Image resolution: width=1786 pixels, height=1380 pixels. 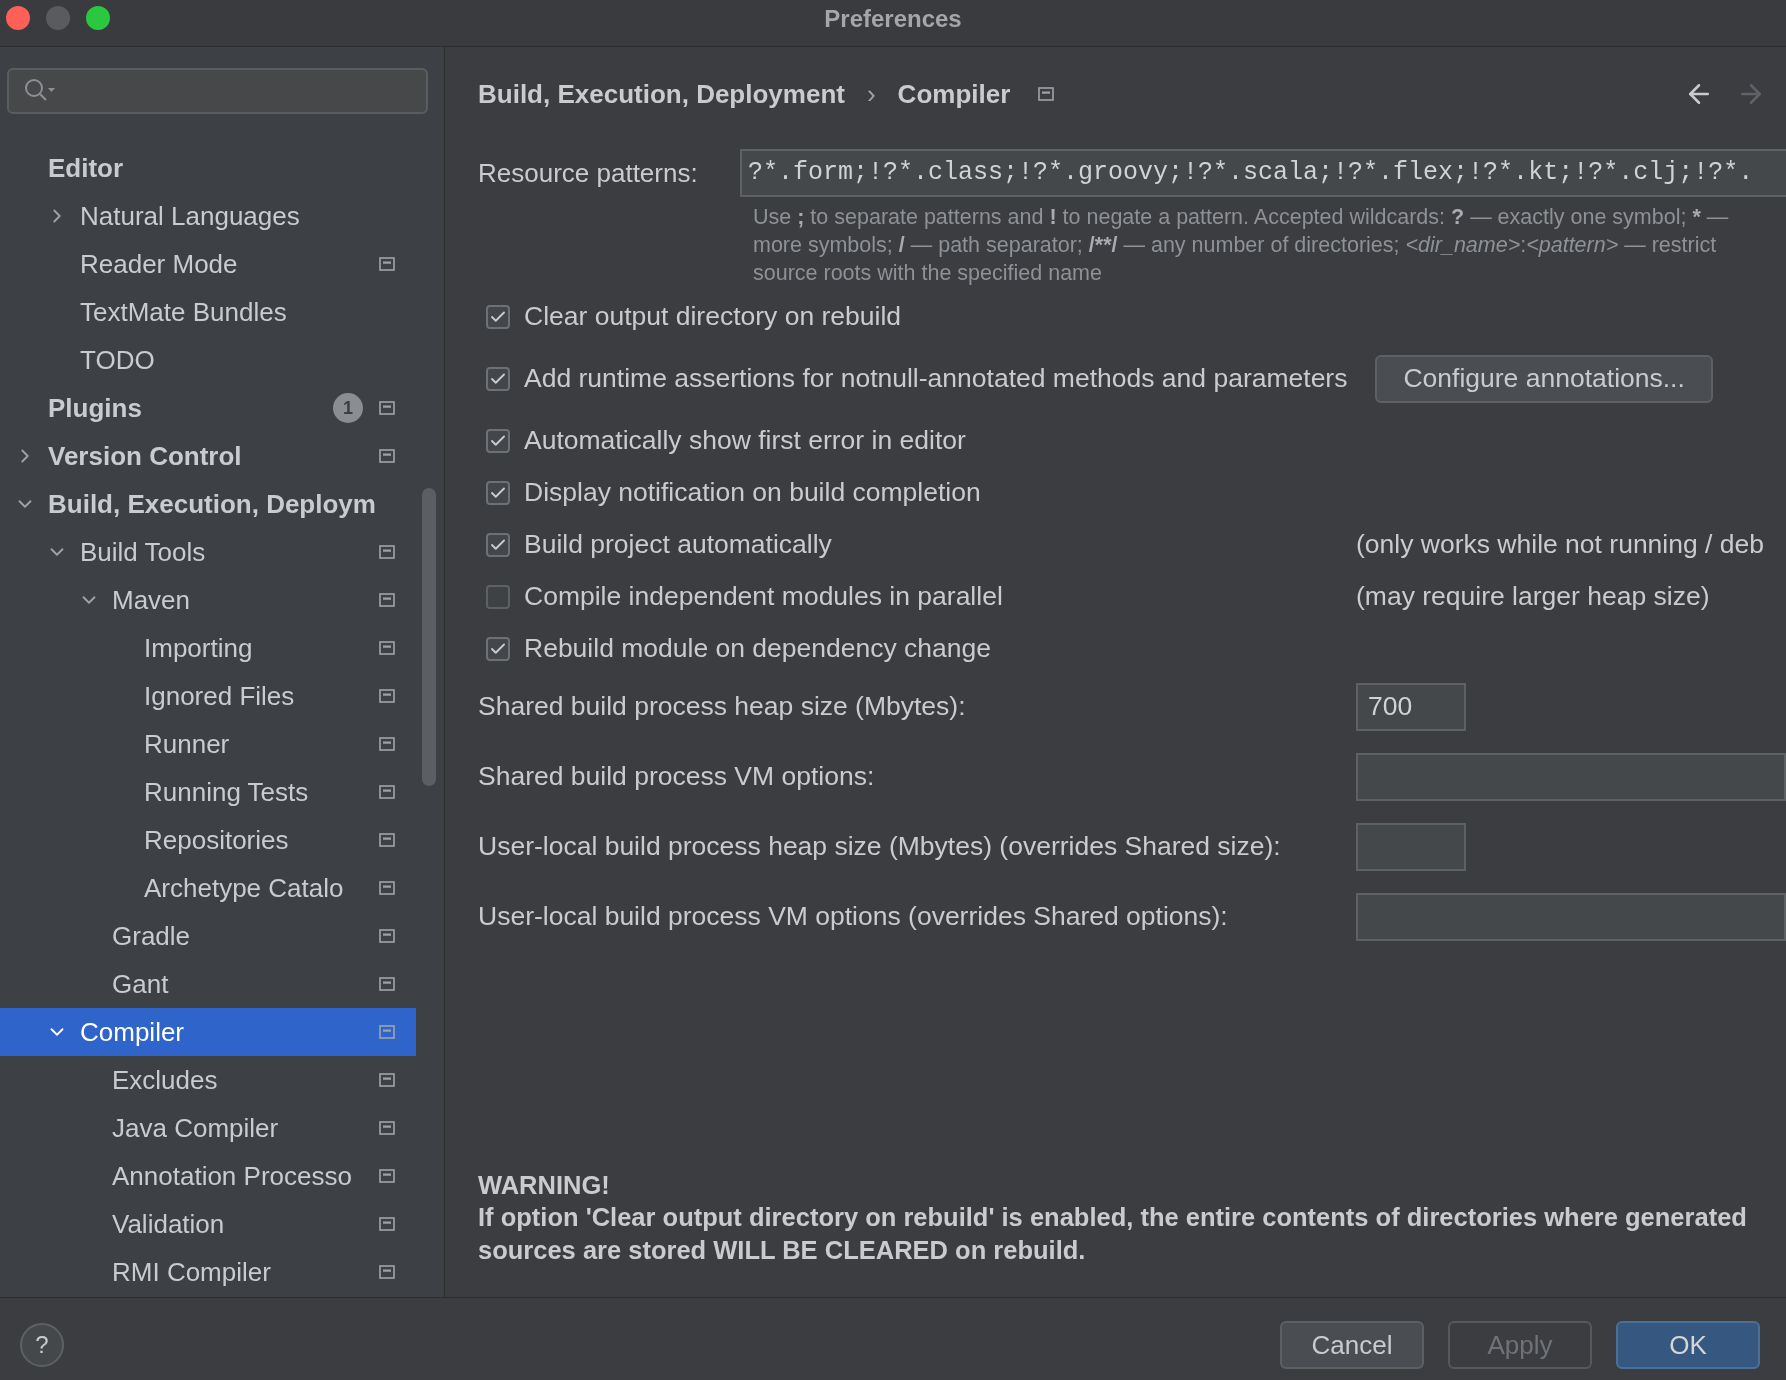 What do you see at coordinates (348, 408) in the screenshot?
I see `count-badge: 1` at bounding box center [348, 408].